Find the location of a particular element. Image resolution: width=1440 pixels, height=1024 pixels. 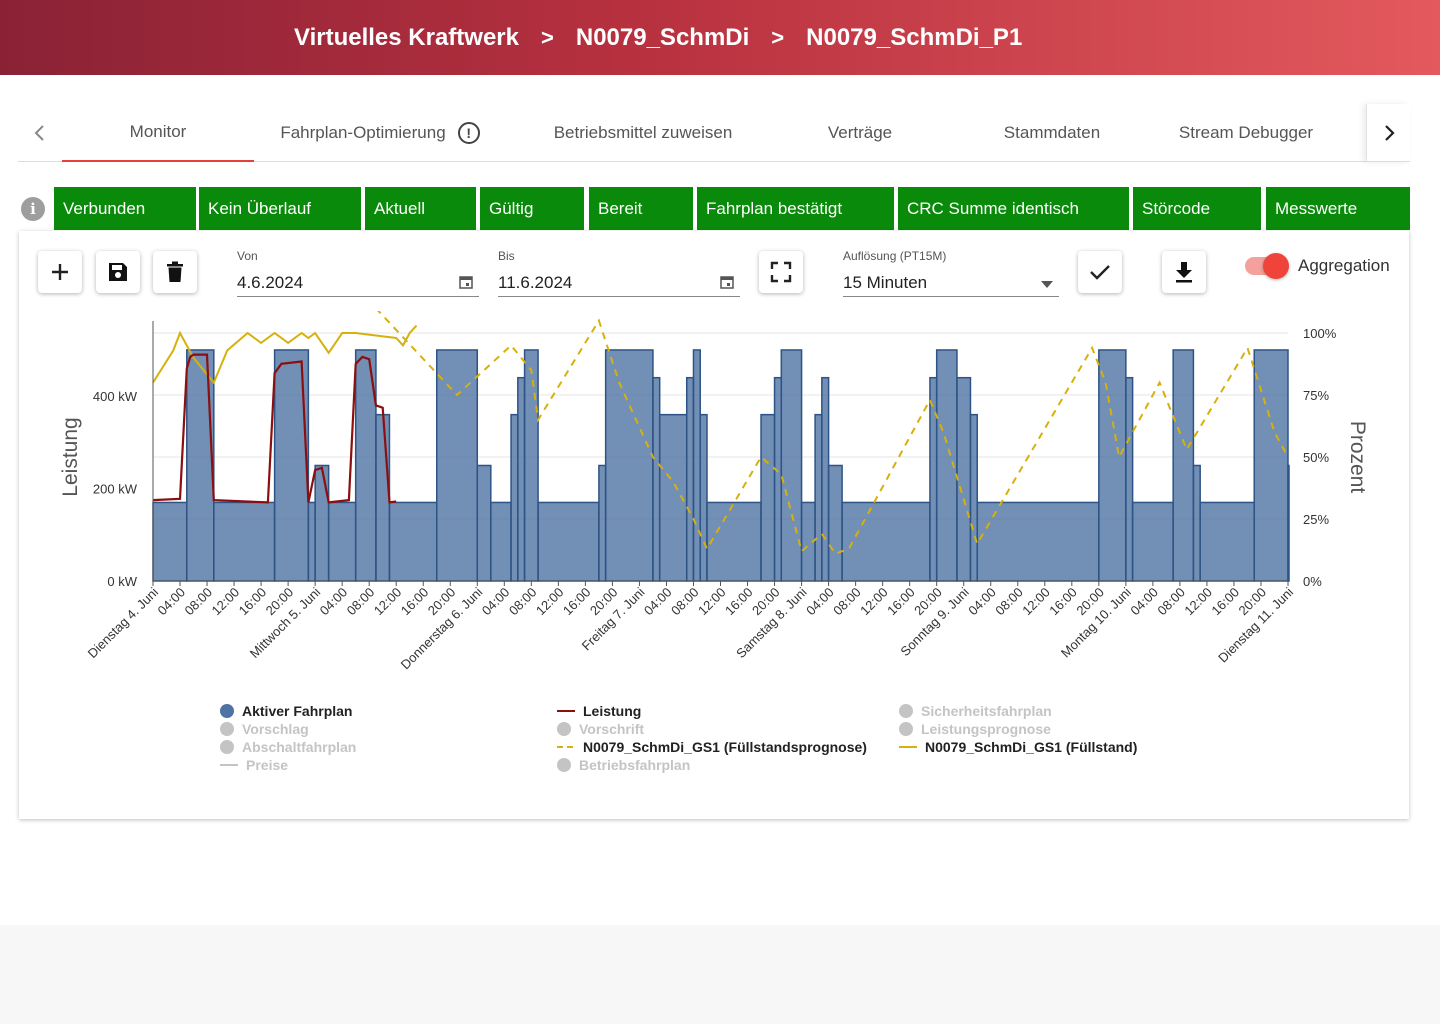

legend-item: Preise is located at coordinates (254, 765).